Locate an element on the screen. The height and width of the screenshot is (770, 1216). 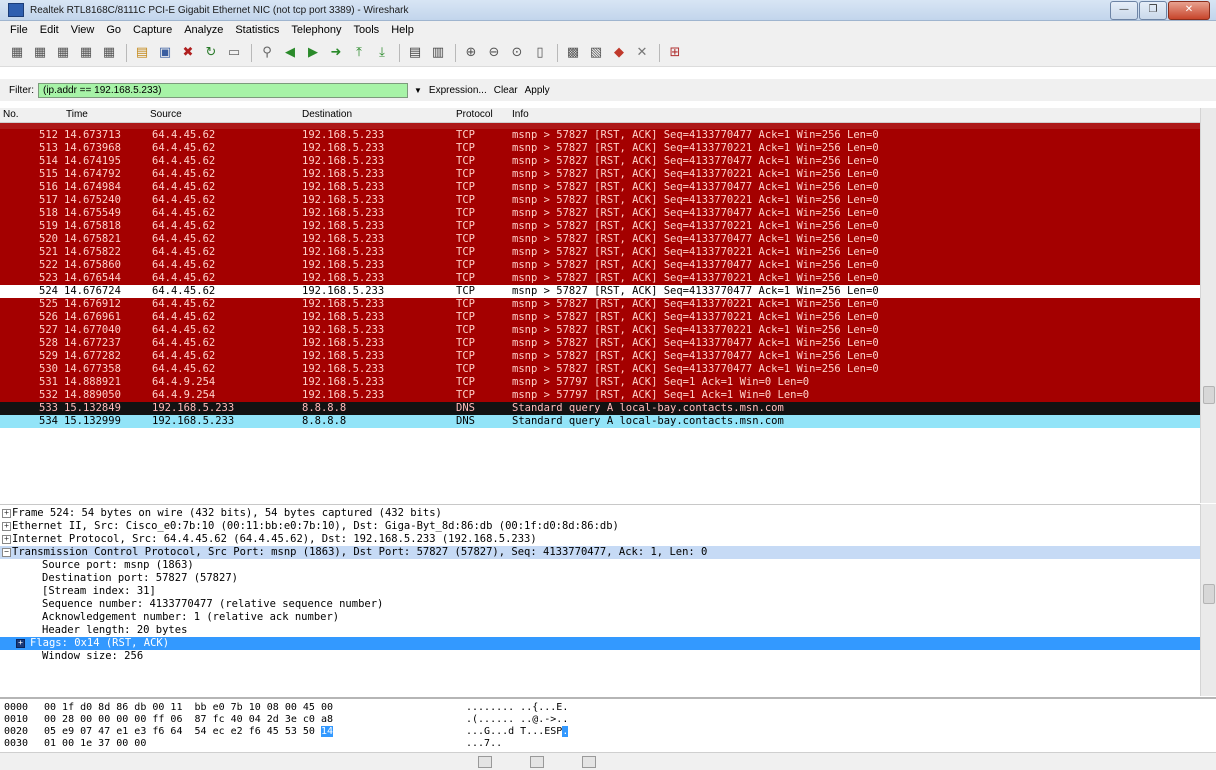
hex-ascii: .(...... ..@.->.. is located at coordinates (517, 720).